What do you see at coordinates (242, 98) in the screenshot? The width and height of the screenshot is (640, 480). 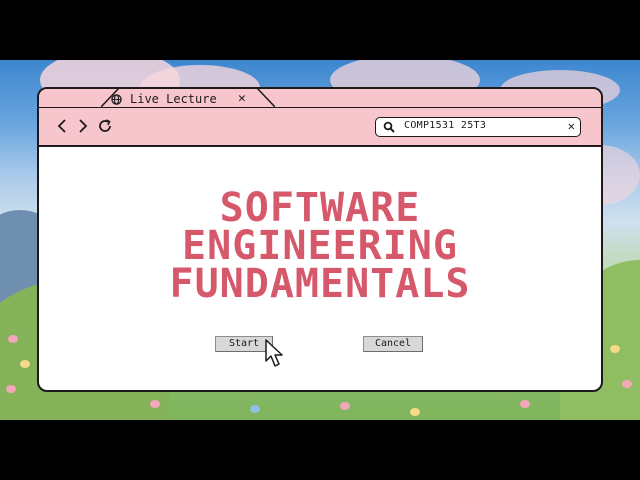 I see `tab-close-icon: ✕` at bounding box center [242, 98].